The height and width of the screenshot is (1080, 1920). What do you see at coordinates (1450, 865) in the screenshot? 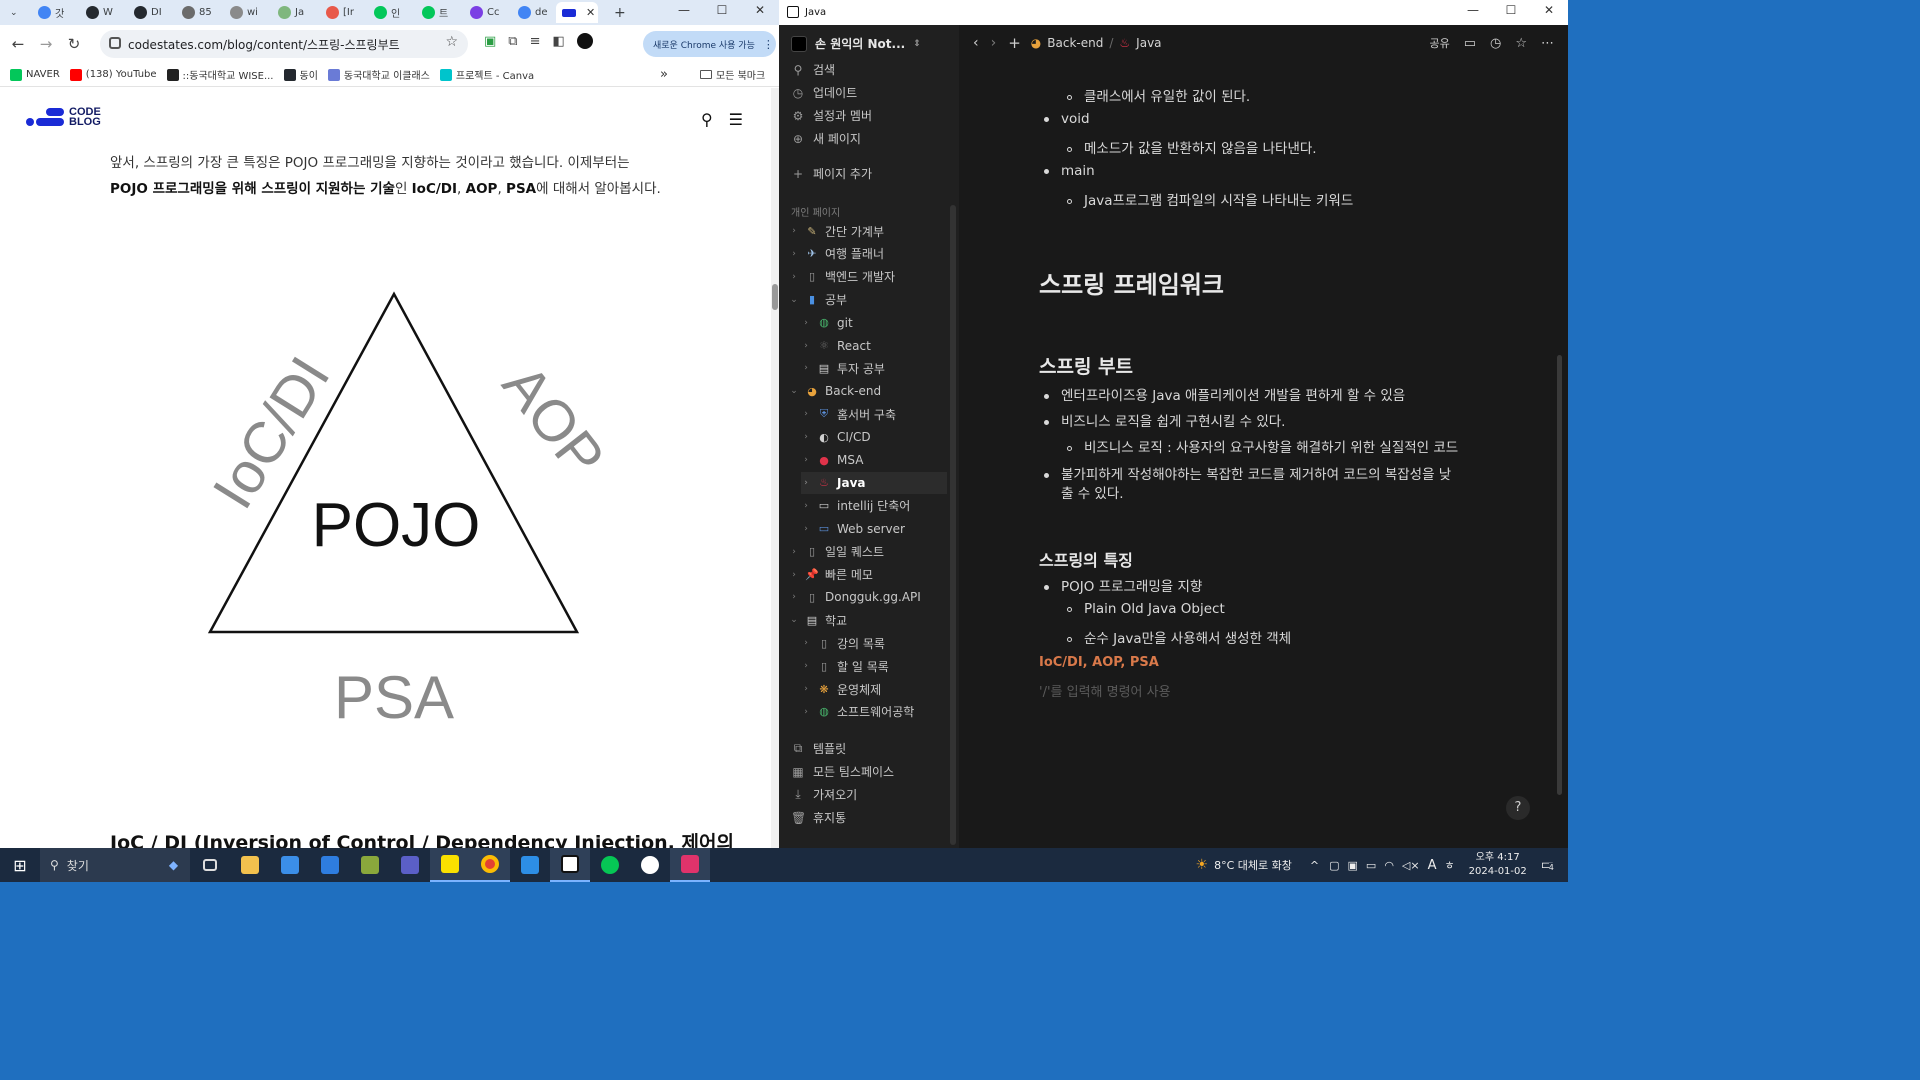
I see `ime-hangul-indicator: ㅎ` at bounding box center [1450, 865].